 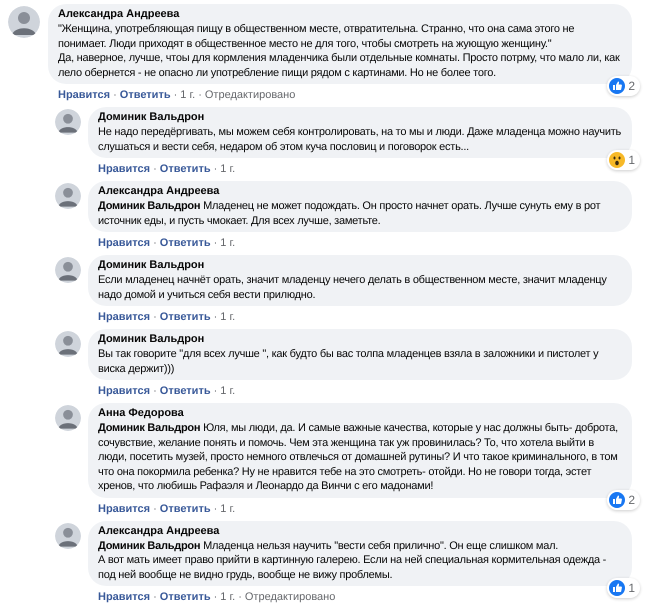 What do you see at coordinates (360, 413) in the screenshot?
I see `author-name: Анна Федорова` at bounding box center [360, 413].